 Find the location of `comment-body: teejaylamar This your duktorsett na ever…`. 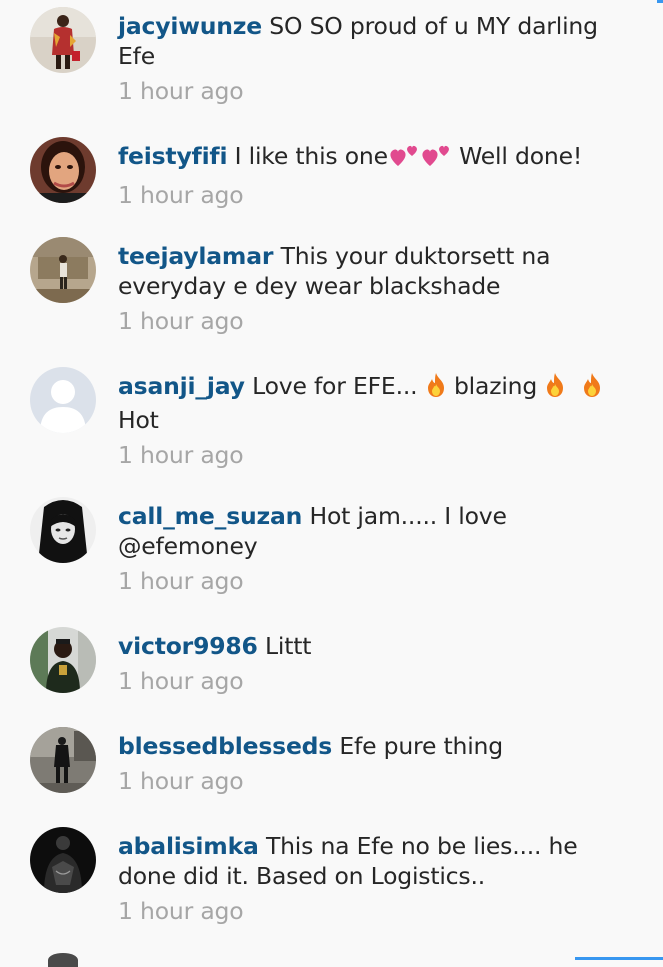

comment-body: teejaylamar This your duktorsett na ever… is located at coordinates (373, 288).